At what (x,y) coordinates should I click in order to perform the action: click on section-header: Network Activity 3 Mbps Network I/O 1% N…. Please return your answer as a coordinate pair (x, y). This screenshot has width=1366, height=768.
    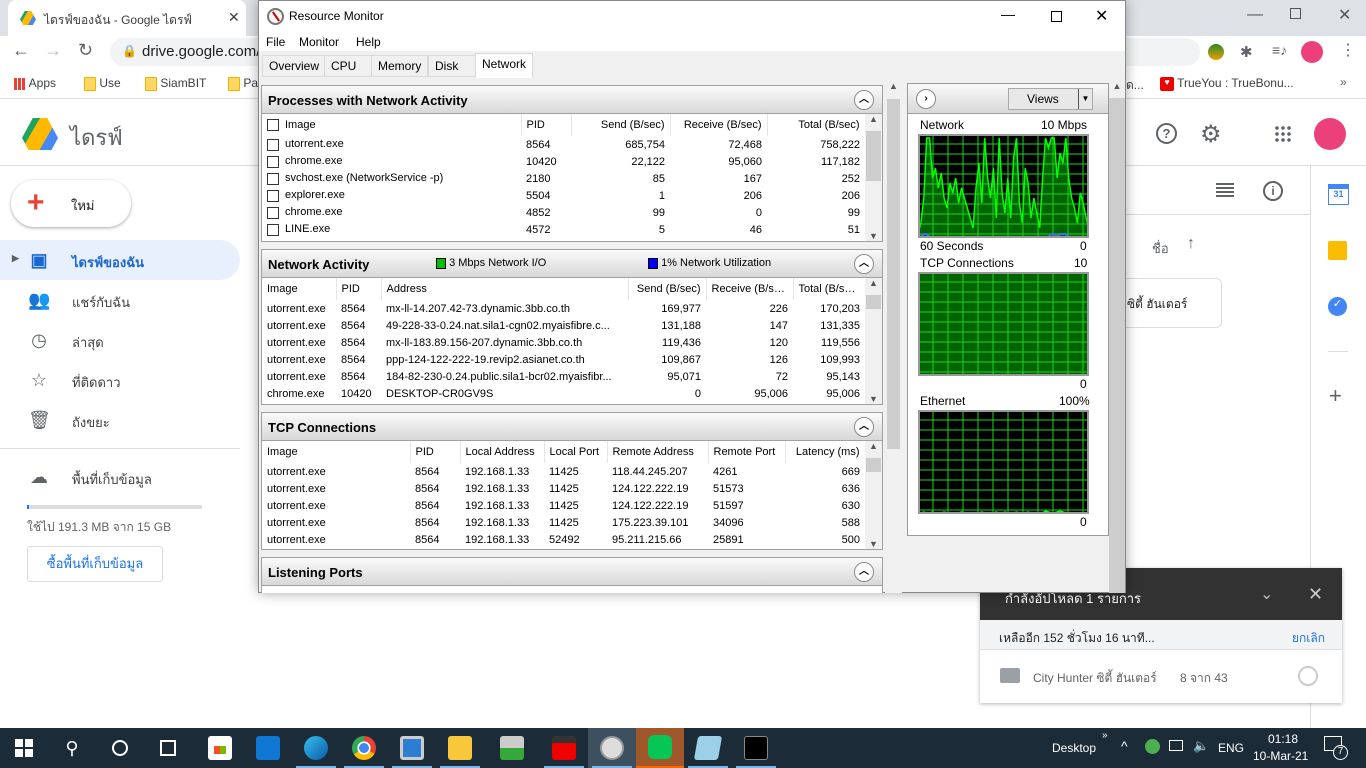
    Looking at the image, I should click on (572, 264).